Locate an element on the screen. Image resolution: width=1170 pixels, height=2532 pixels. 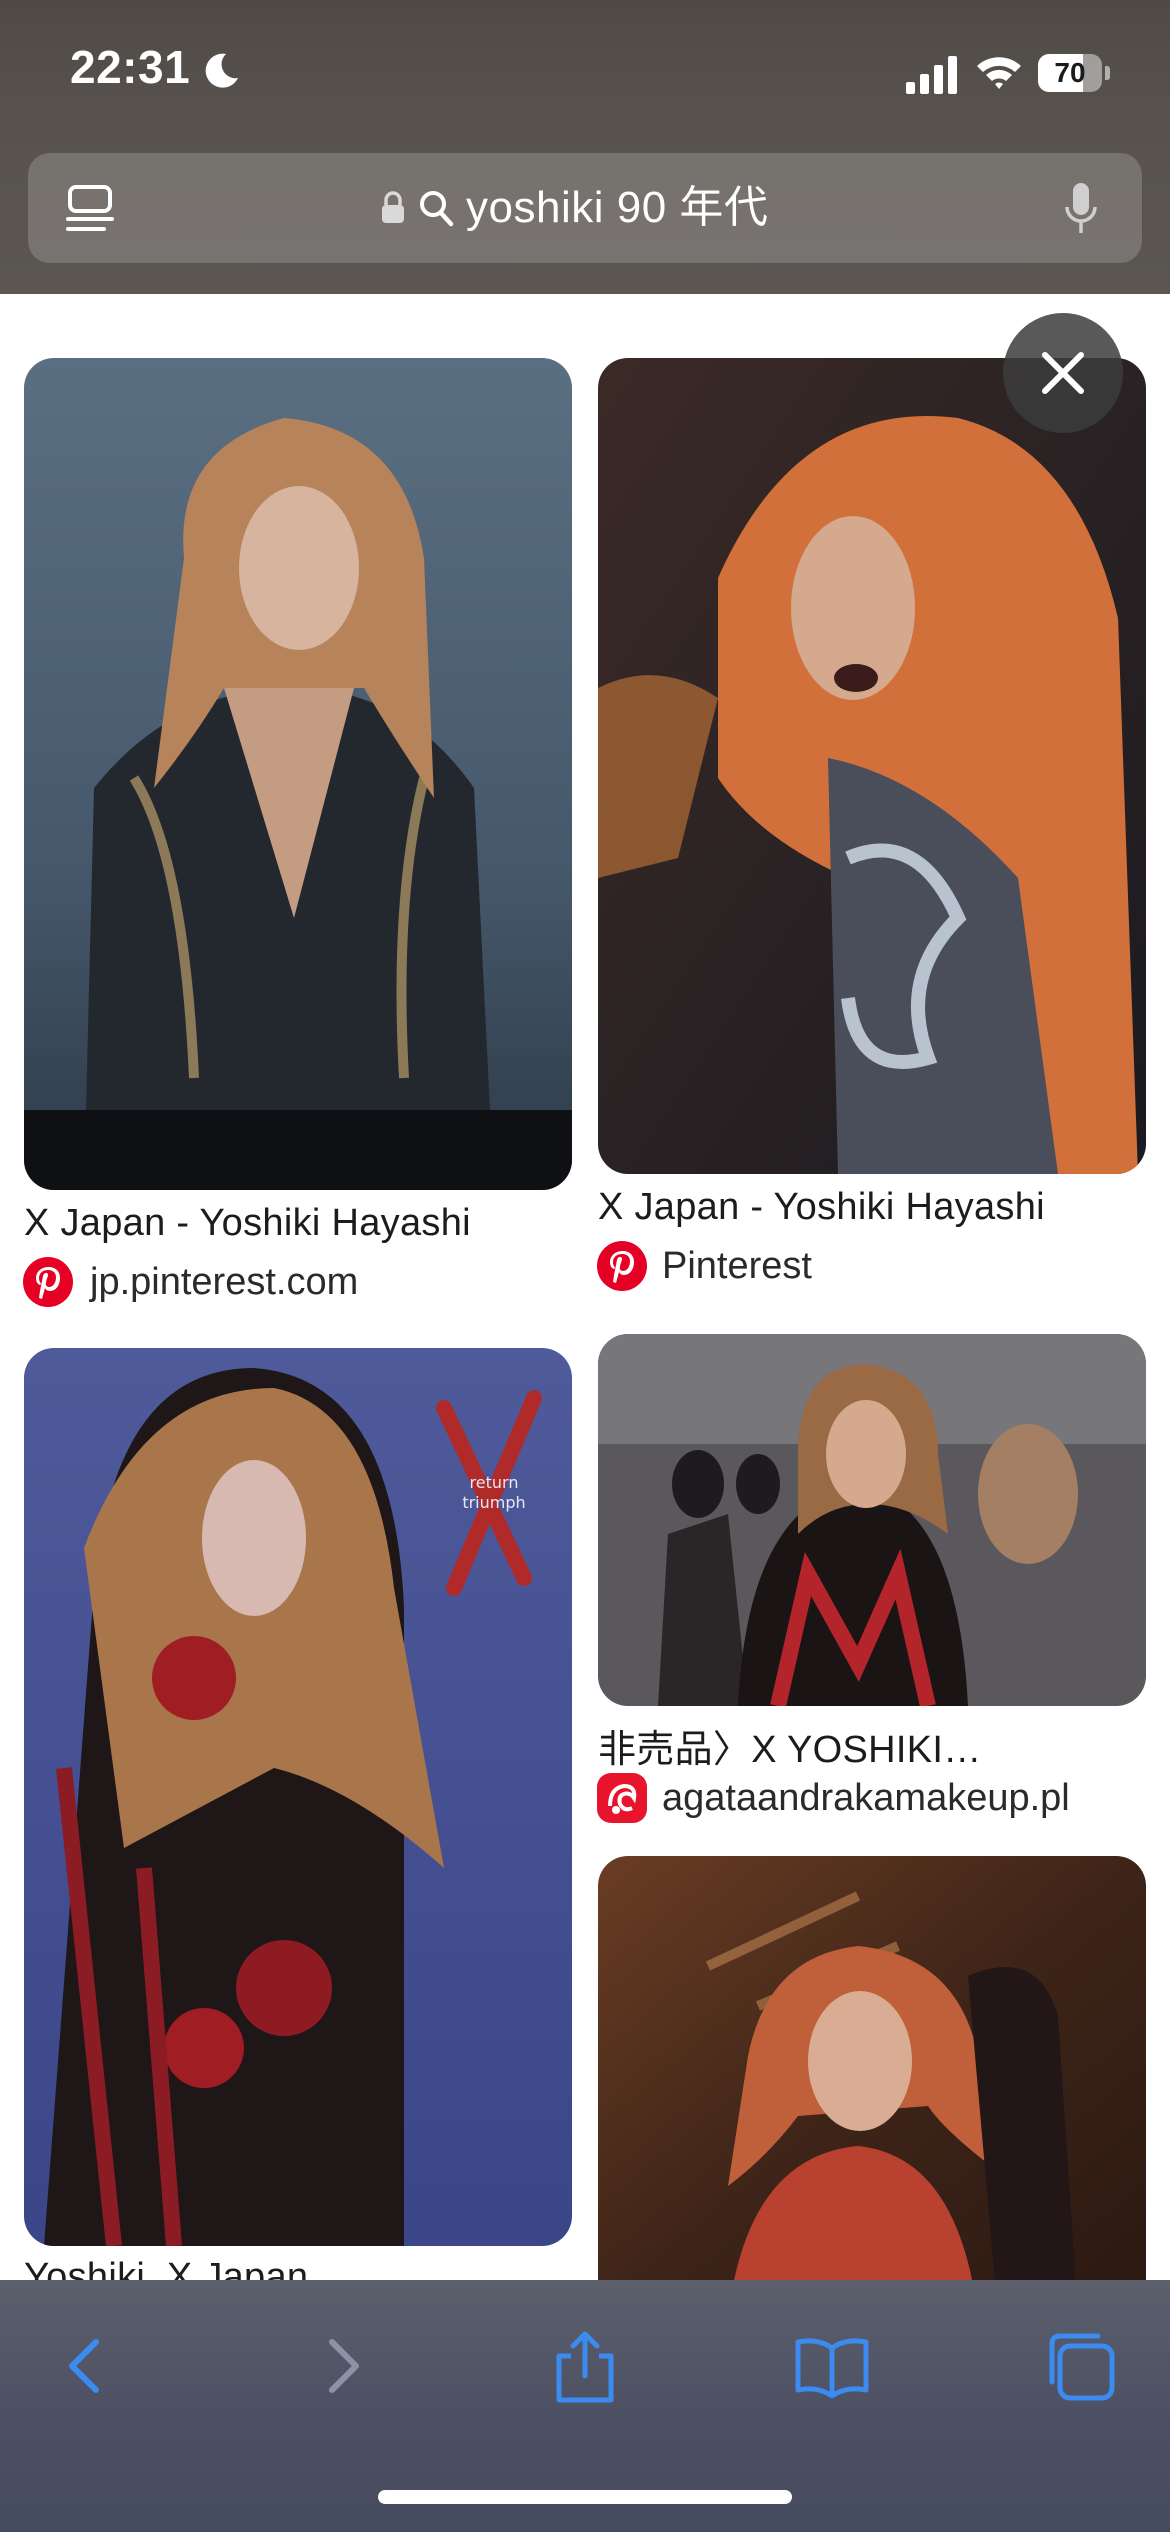
back-button is located at coordinates (88, 2366).